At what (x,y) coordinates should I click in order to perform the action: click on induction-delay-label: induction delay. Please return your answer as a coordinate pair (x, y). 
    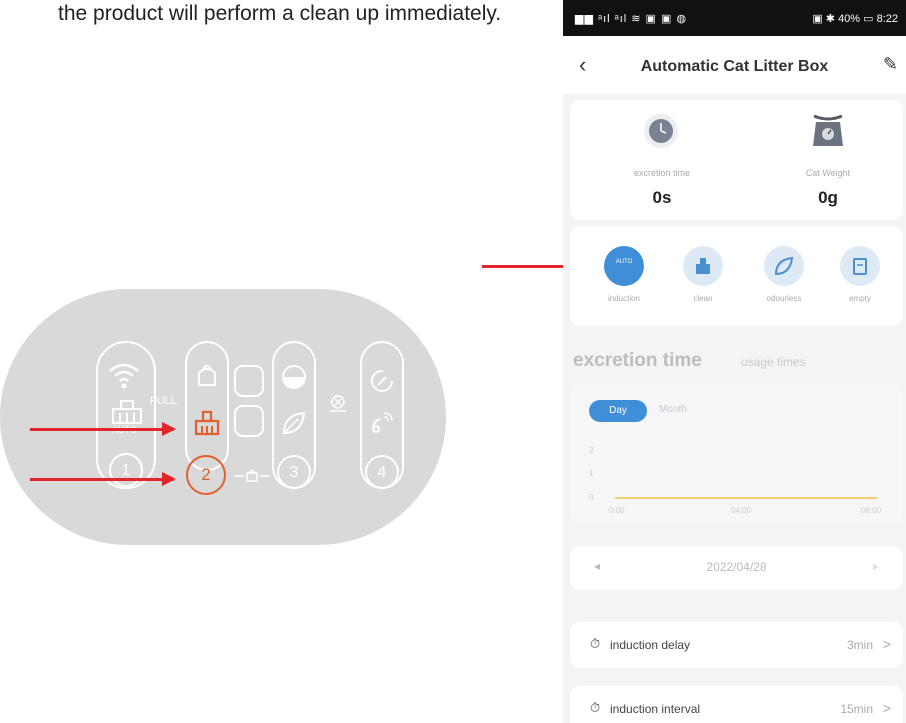
    Looking at the image, I should click on (650, 645).